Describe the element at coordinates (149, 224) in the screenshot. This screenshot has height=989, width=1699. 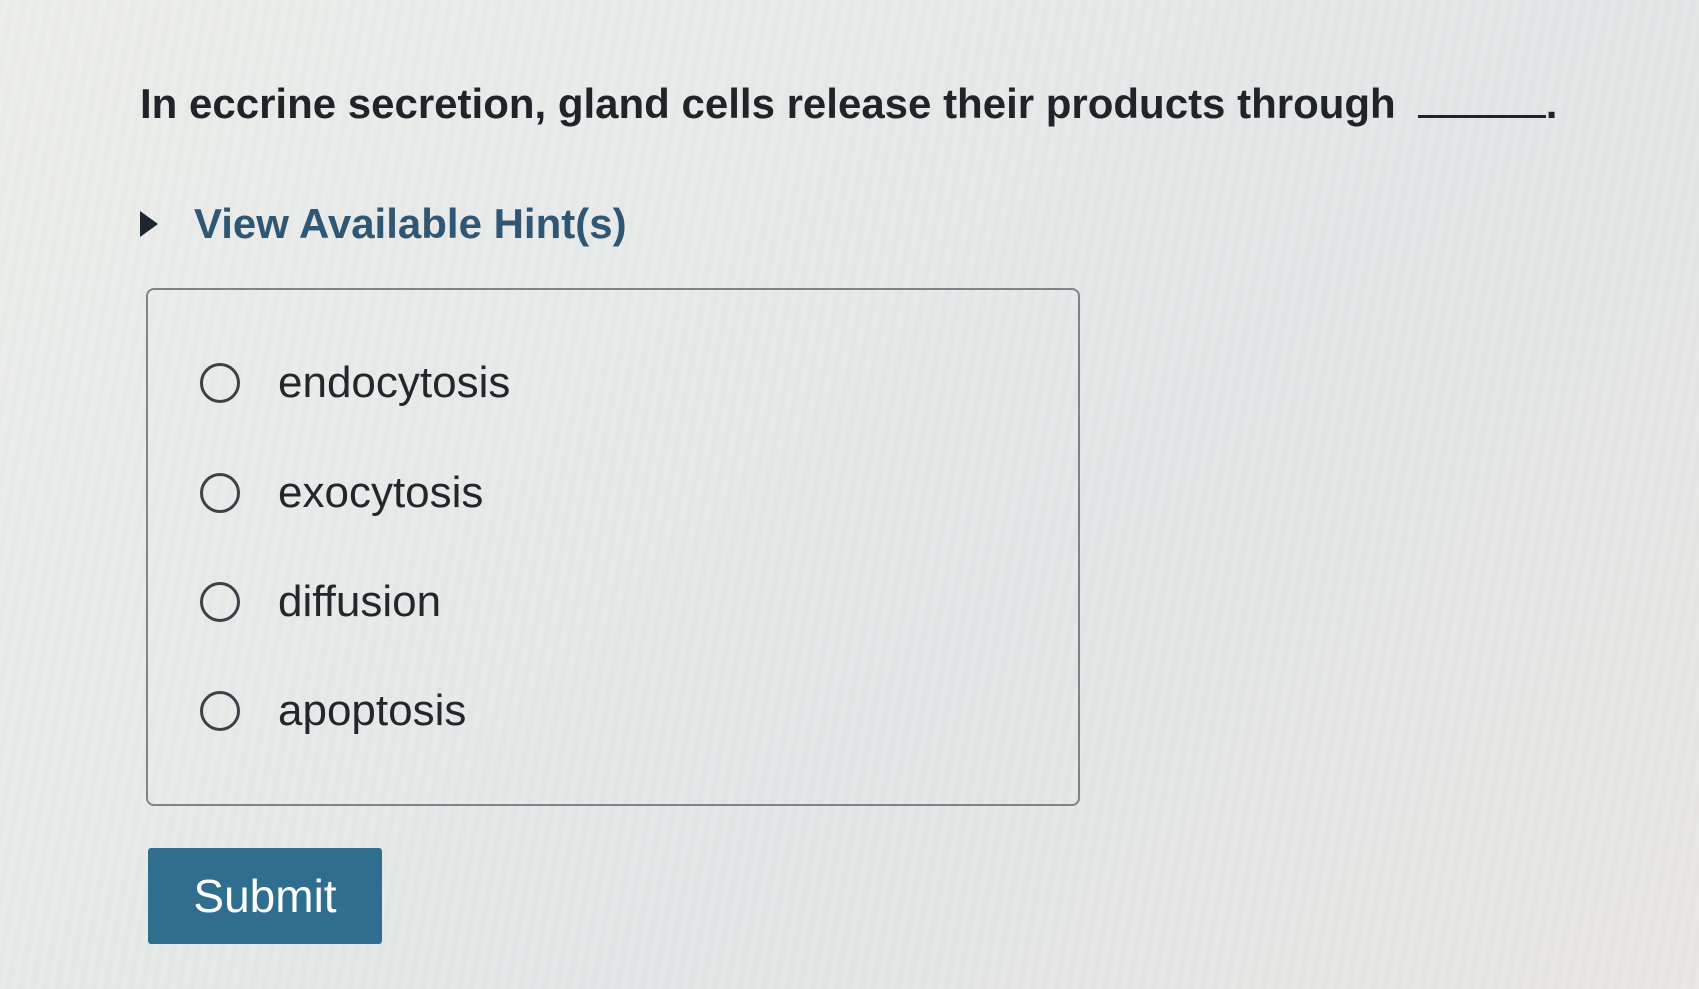
I see `caret-right-icon` at that location.